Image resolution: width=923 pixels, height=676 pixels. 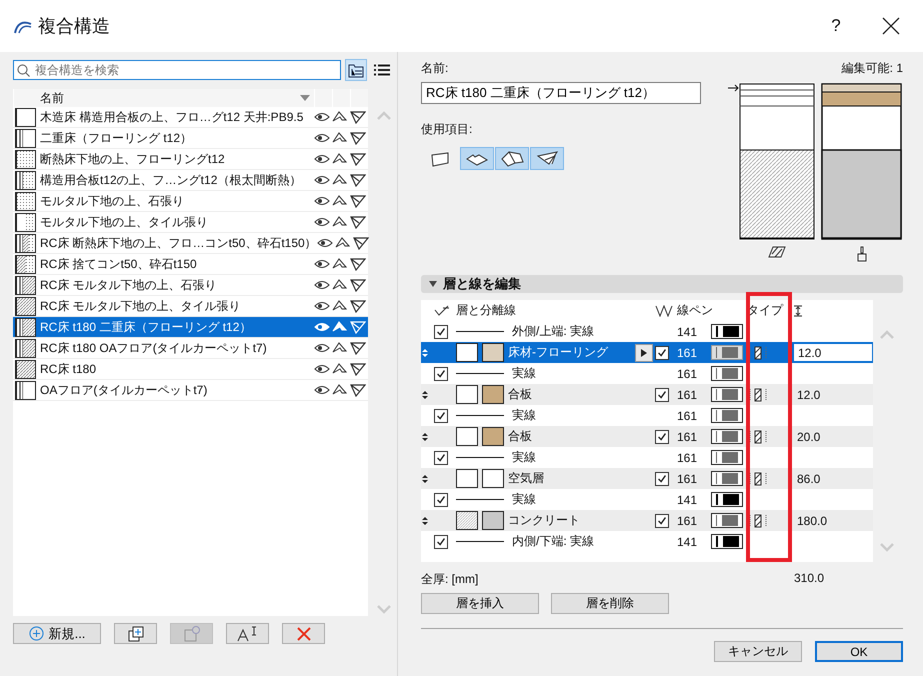 What do you see at coordinates (610, 603) in the screenshot?
I see `layer-button: 層を削除` at bounding box center [610, 603].